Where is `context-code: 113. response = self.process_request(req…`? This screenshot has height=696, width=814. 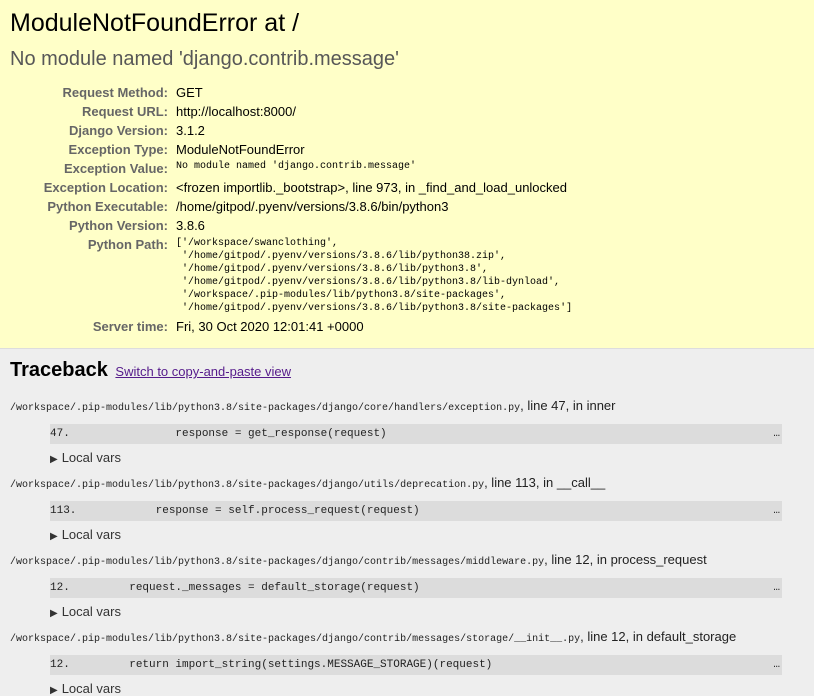 context-code: 113. response = self.process_request(req… is located at coordinates (235, 511).